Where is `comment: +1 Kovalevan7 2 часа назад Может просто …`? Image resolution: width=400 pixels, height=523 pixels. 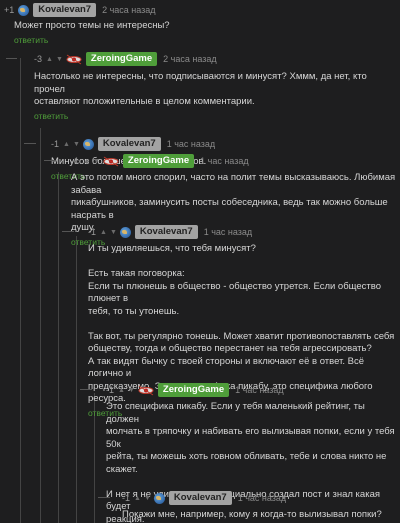 comment: +1 Kovalevan7 2 часа назад Может просто … is located at coordinates (202, 23).